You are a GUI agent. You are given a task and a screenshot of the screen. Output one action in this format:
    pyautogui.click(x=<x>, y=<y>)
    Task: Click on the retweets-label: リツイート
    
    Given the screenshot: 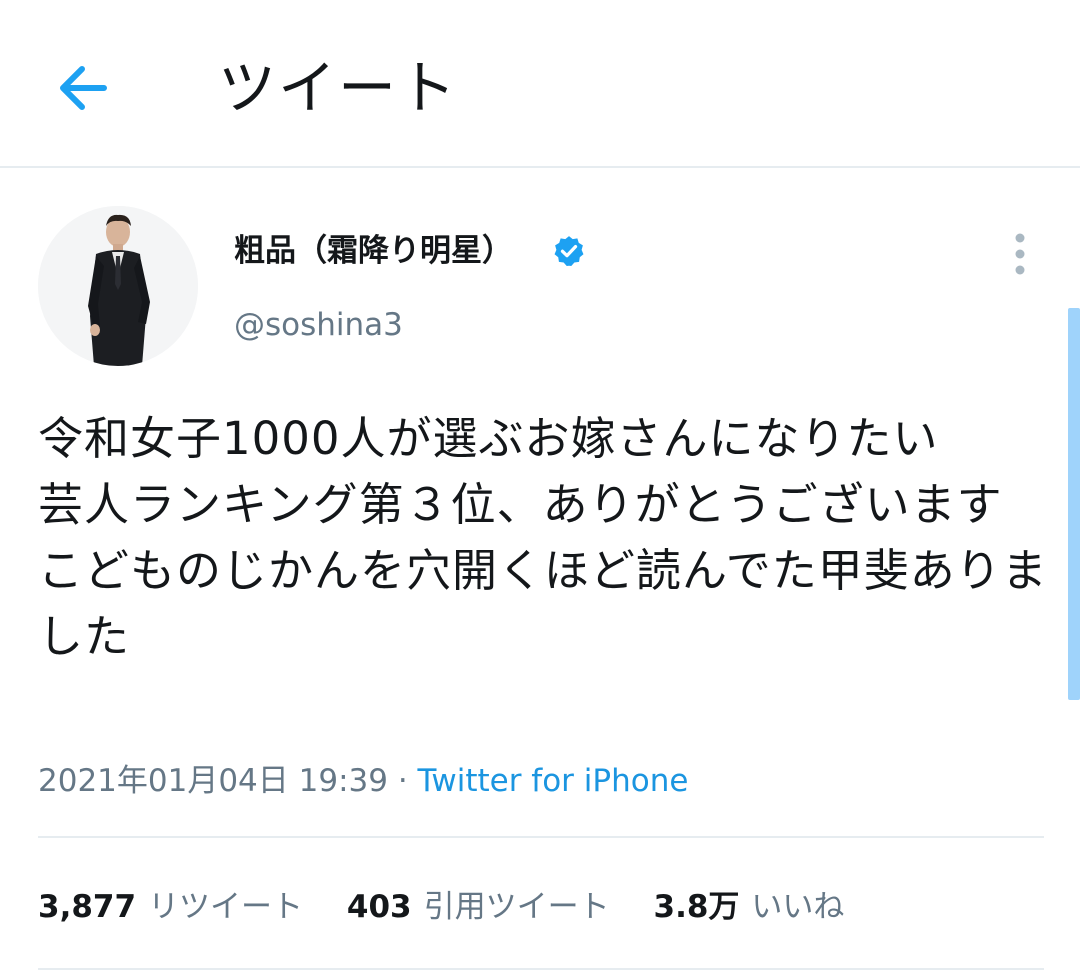 What is the action you would take?
    pyautogui.click(x=226, y=907)
    